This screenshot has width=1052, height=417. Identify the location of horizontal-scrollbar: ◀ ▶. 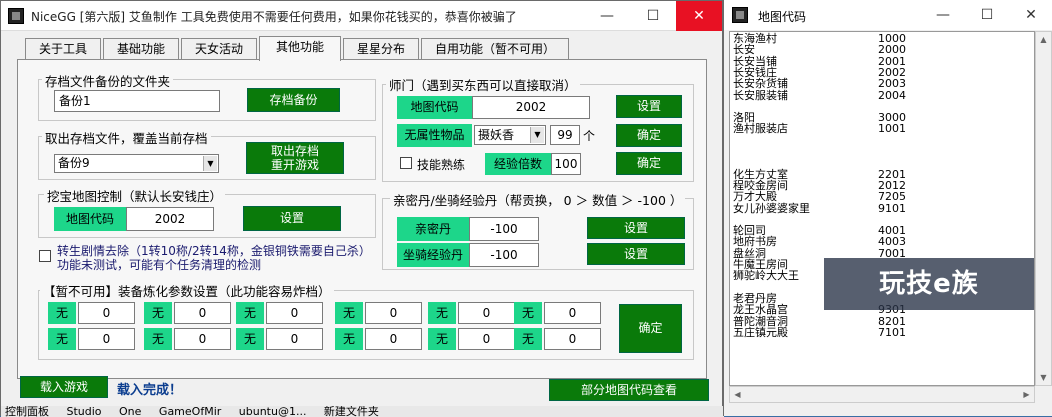
(882, 394).